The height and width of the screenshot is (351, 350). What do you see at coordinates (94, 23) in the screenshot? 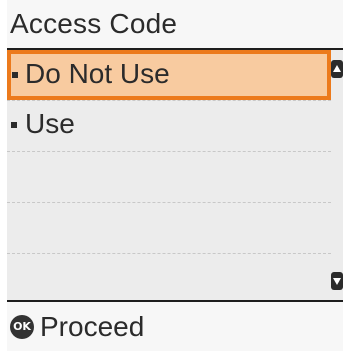
I see `page-title: Access Code` at bounding box center [94, 23].